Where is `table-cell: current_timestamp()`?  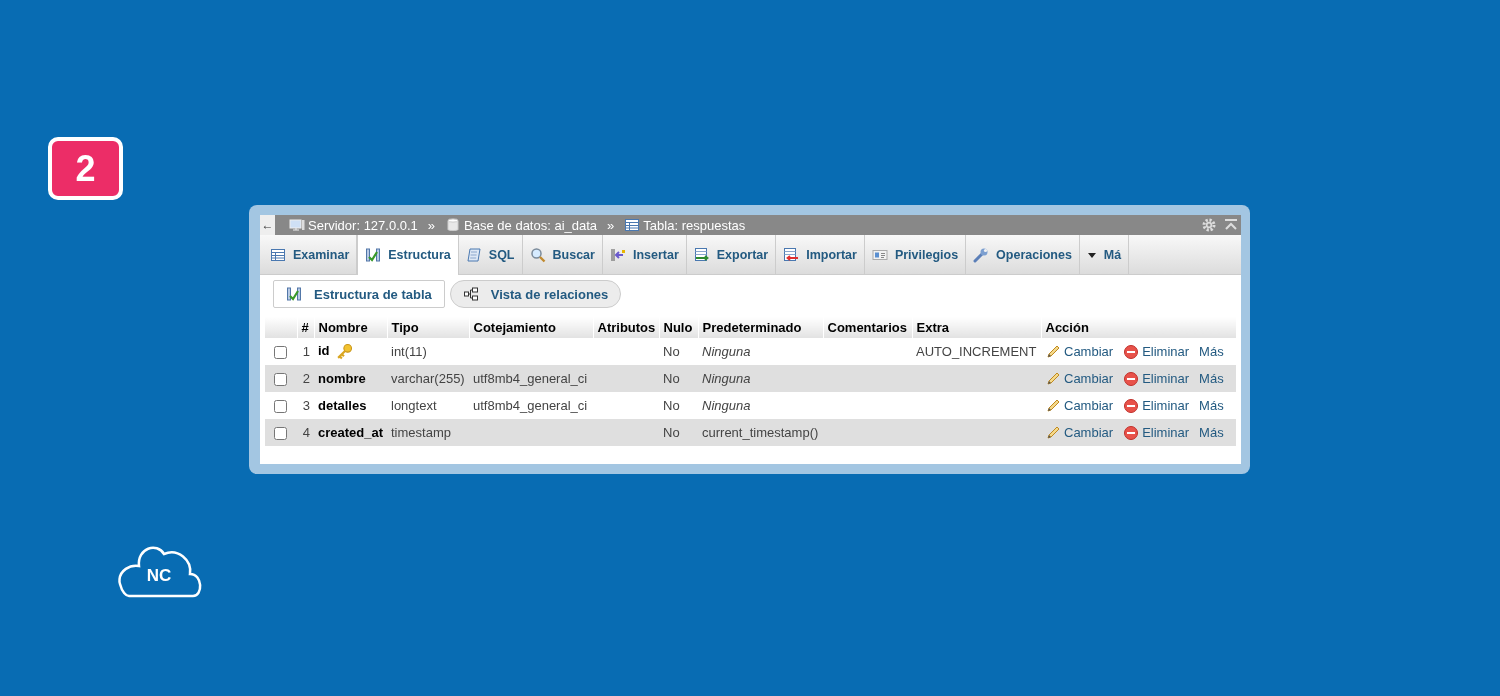
table-cell: current_timestamp() is located at coordinates (760, 432).